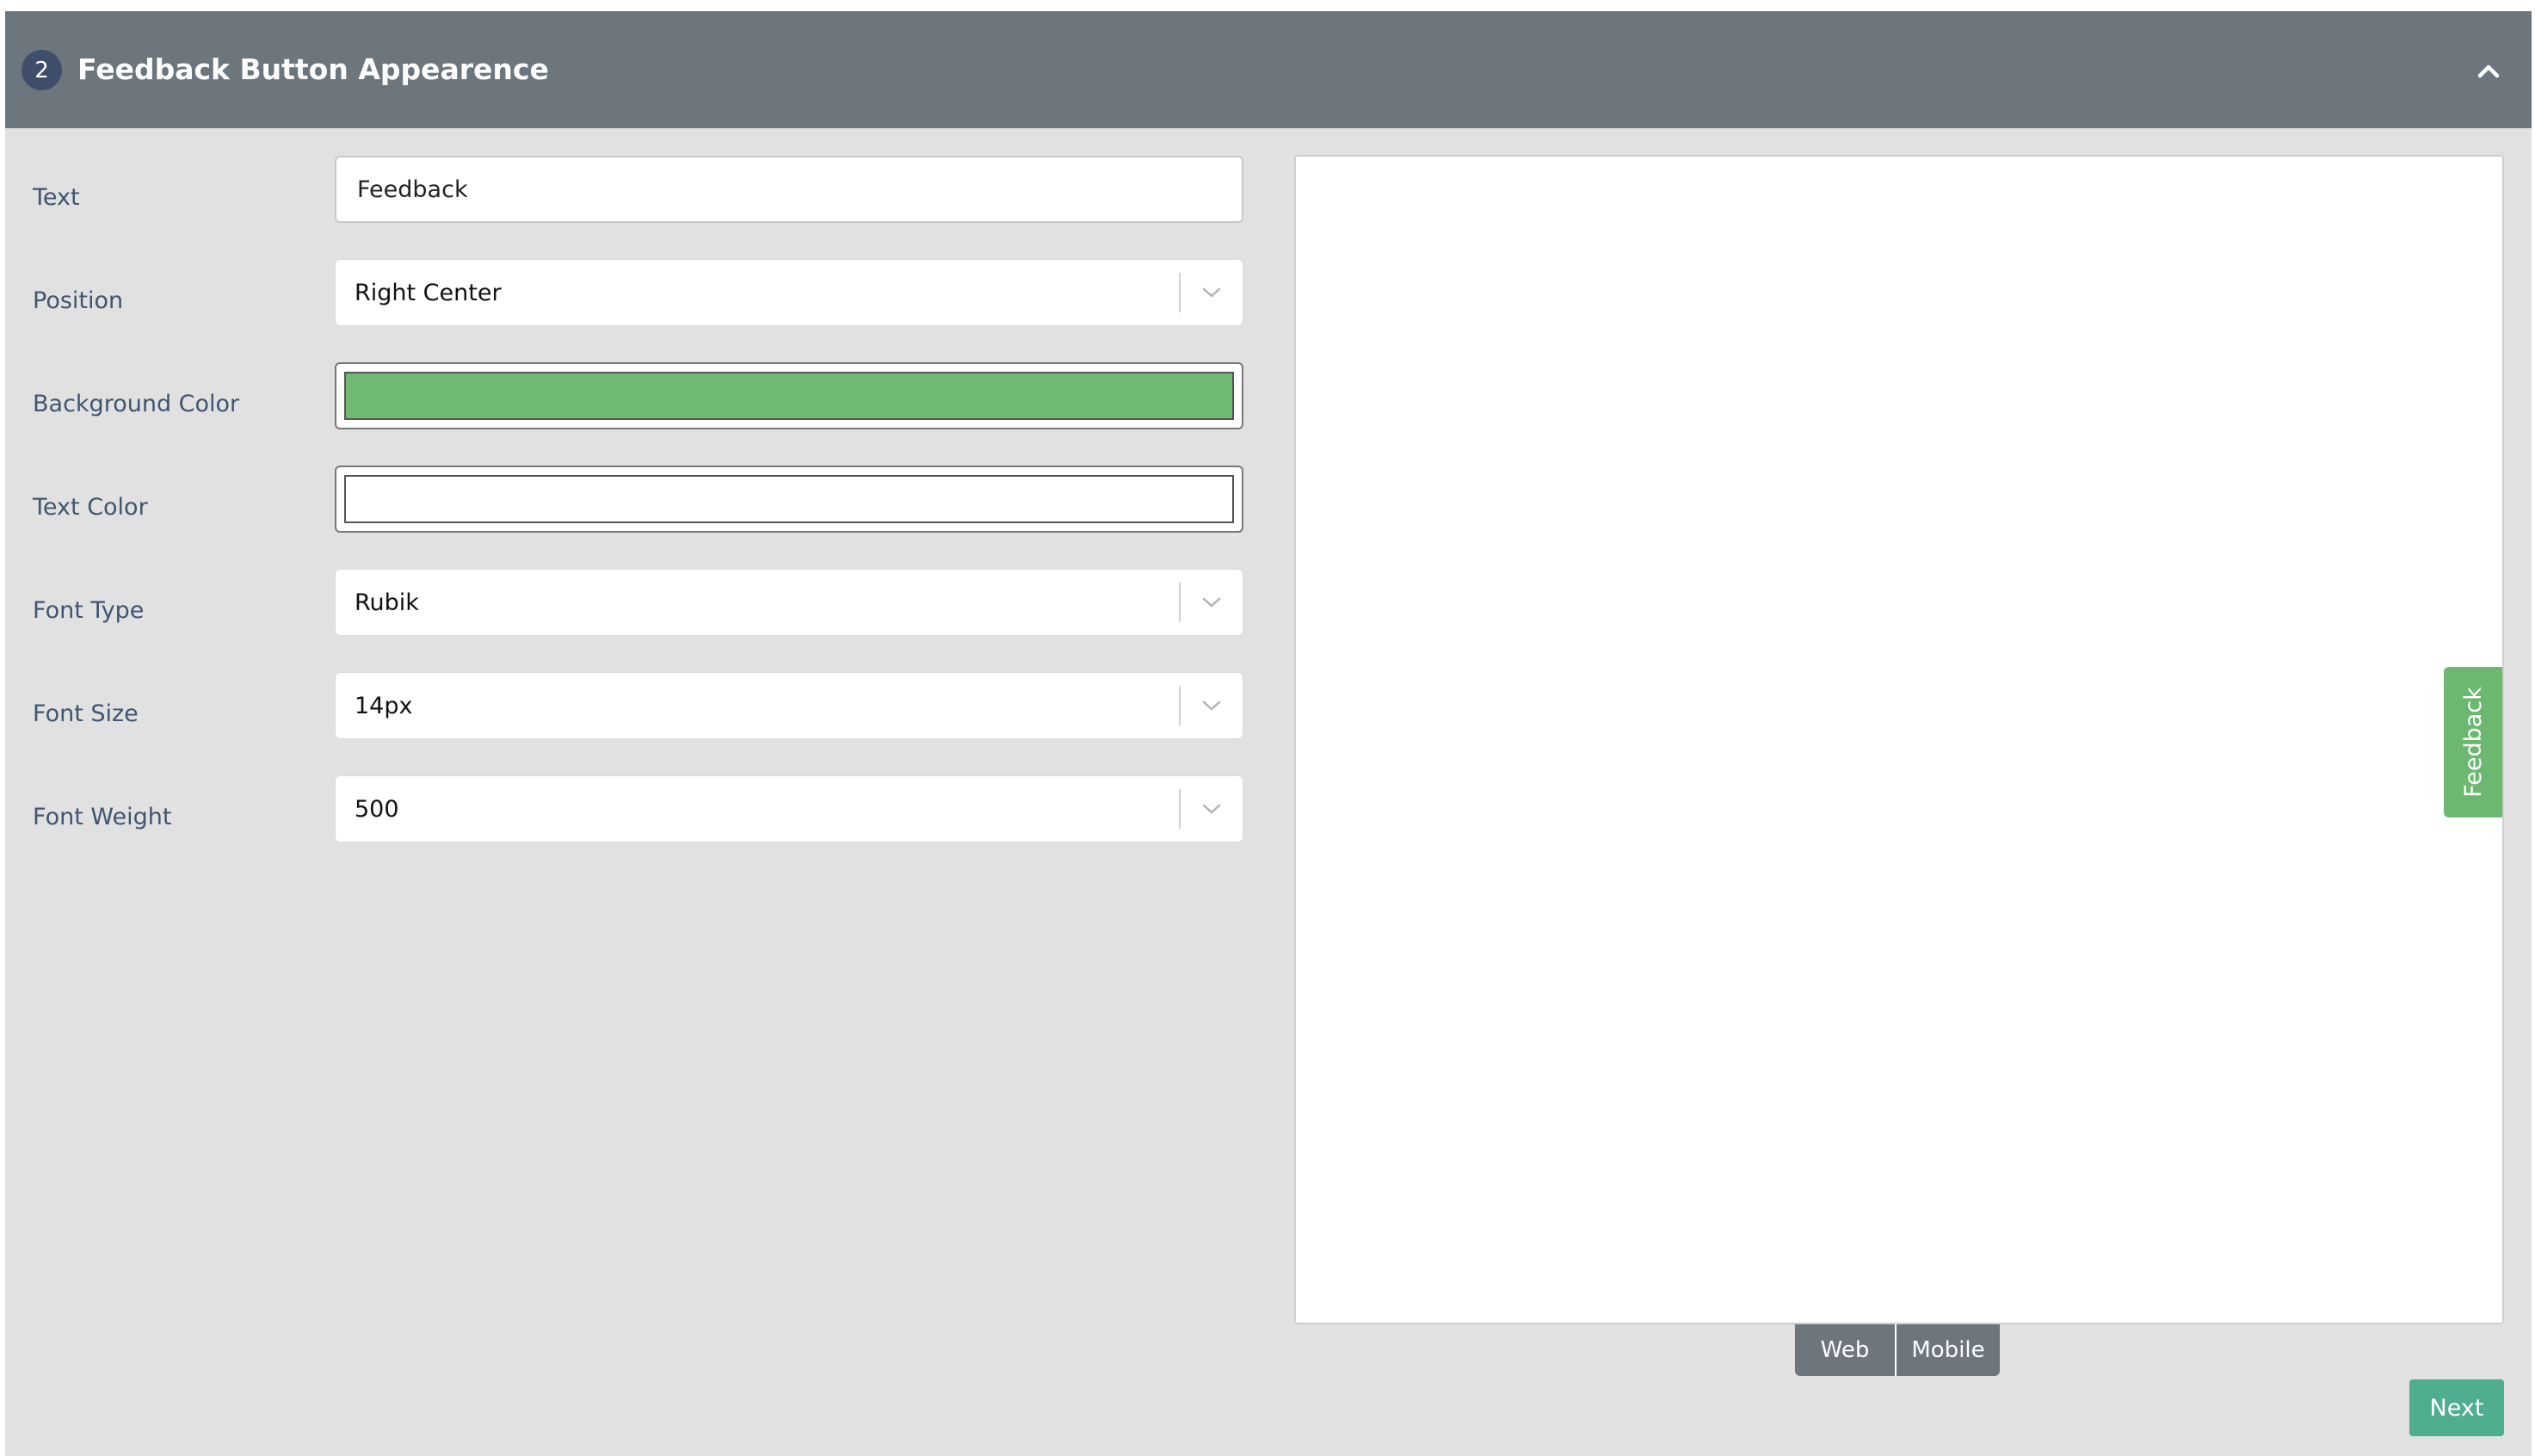 This screenshot has width=2535, height=1456. I want to click on background-color-picker, so click(789, 396).